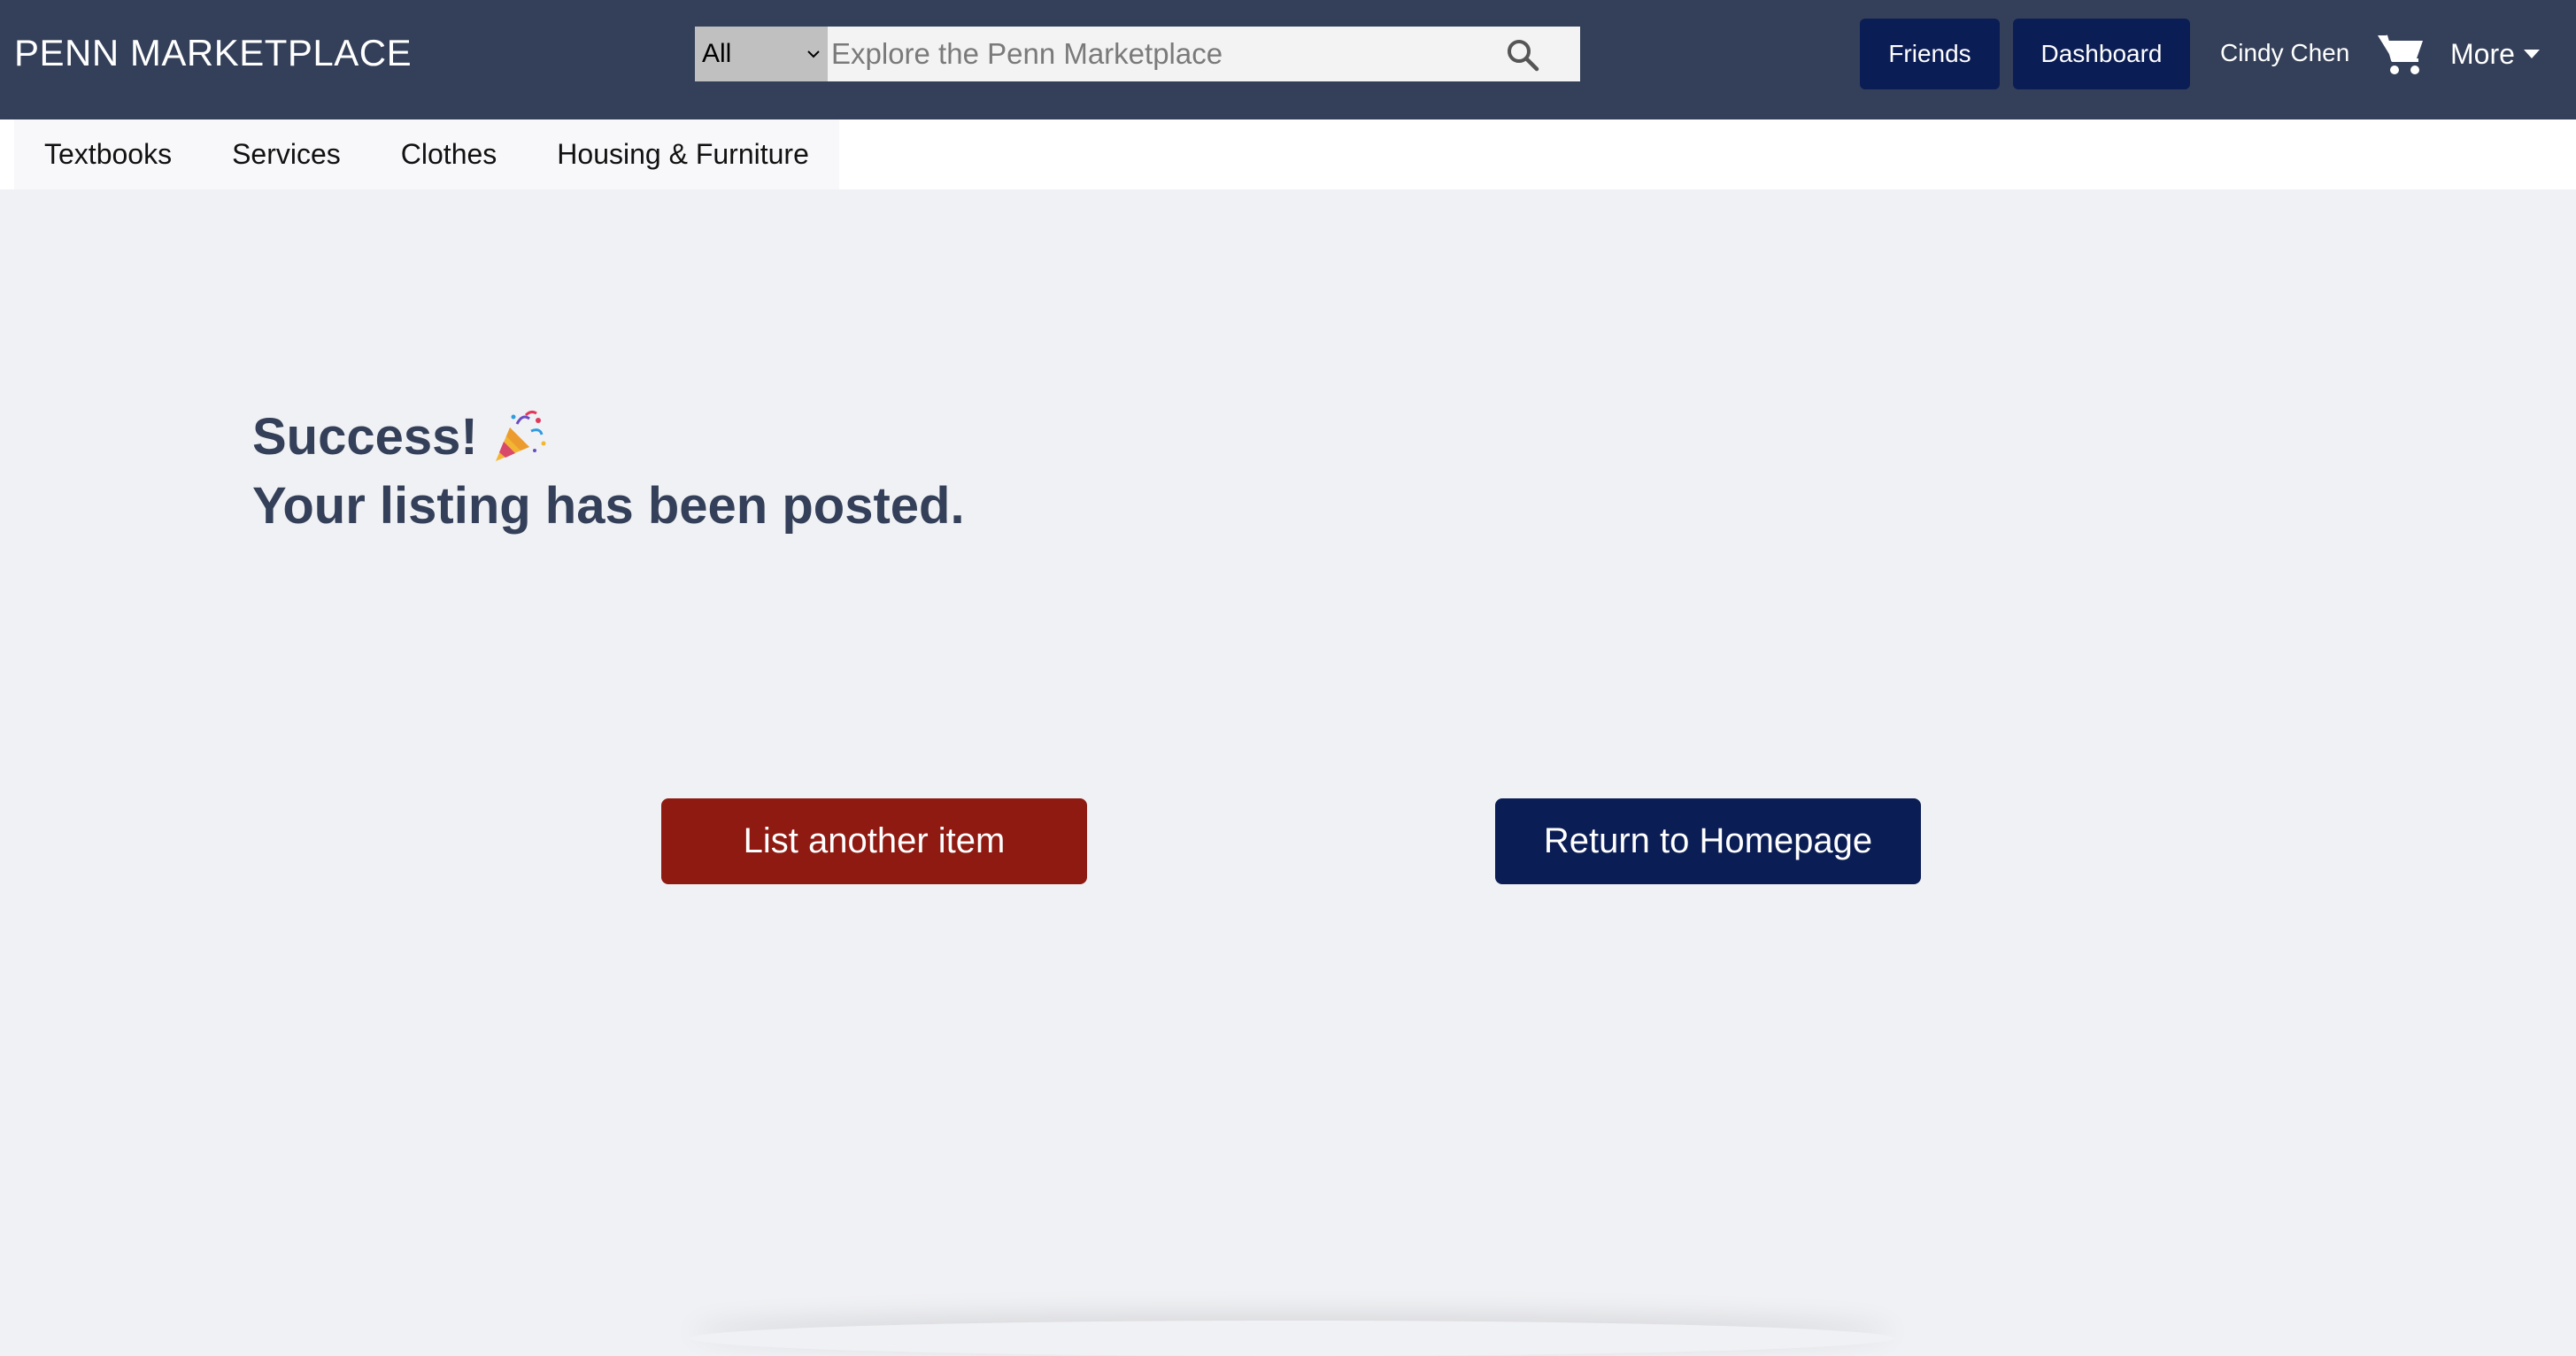  I want to click on party-popper-icon, so click(519, 437).